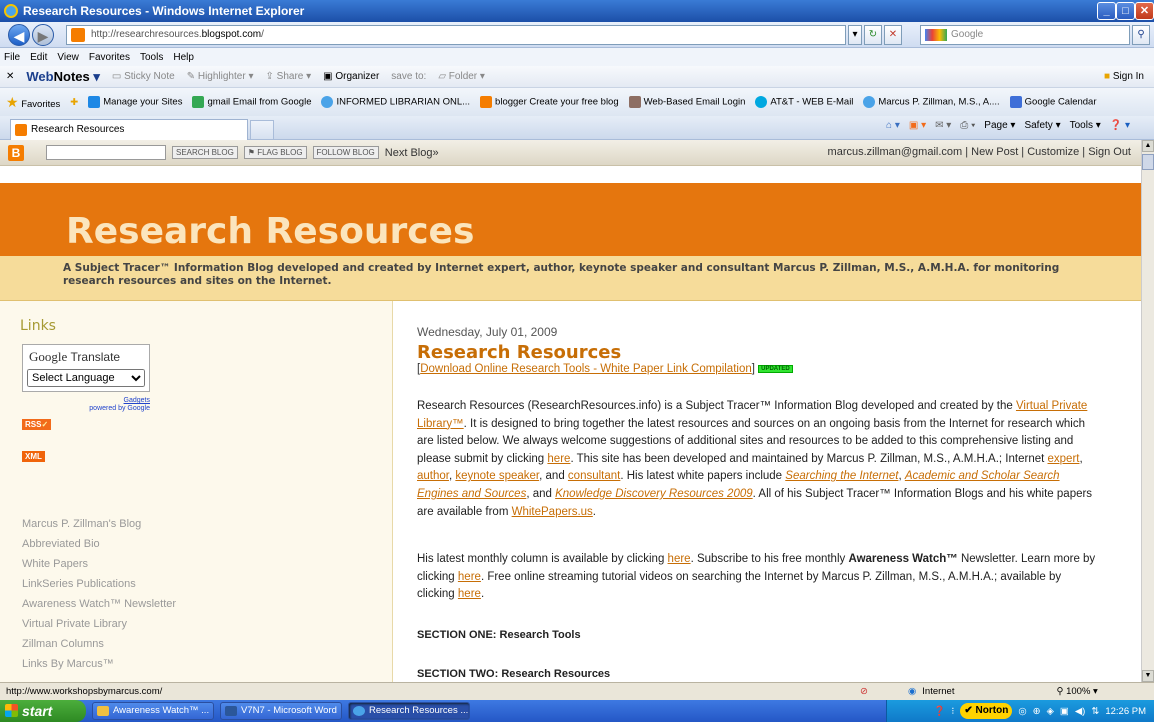 This screenshot has height=722, width=1154. I want to click on rss-badge-icon: RSS✓, so click(37, 424).